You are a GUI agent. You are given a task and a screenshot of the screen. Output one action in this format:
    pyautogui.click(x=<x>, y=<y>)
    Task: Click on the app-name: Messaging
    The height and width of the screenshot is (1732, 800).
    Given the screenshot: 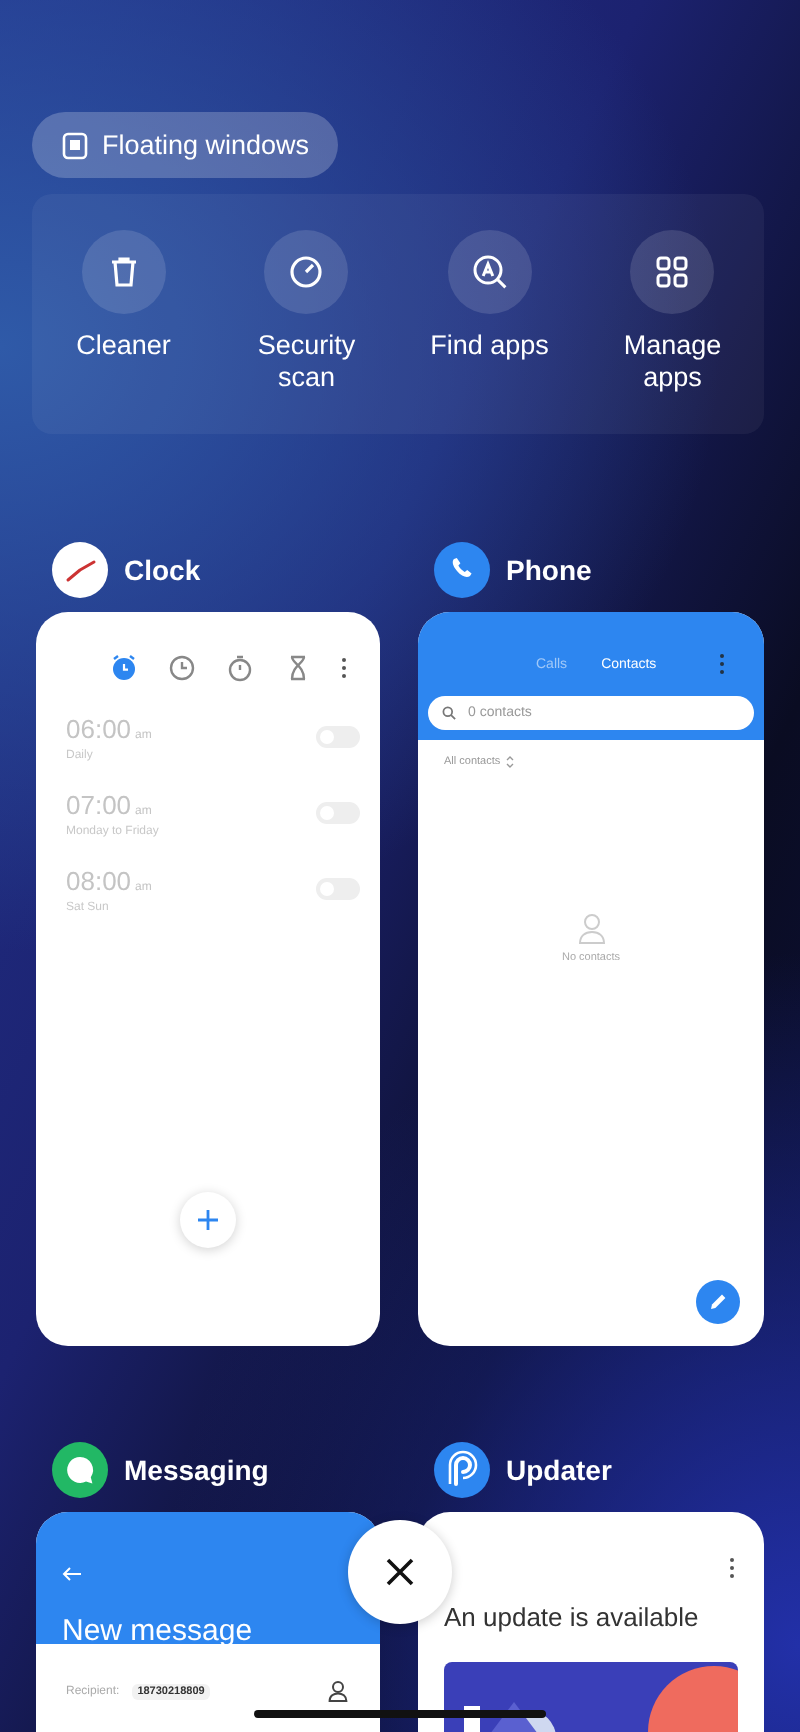 What is the action you would take?
    pyautogui.click(x=196, y=1470)
    